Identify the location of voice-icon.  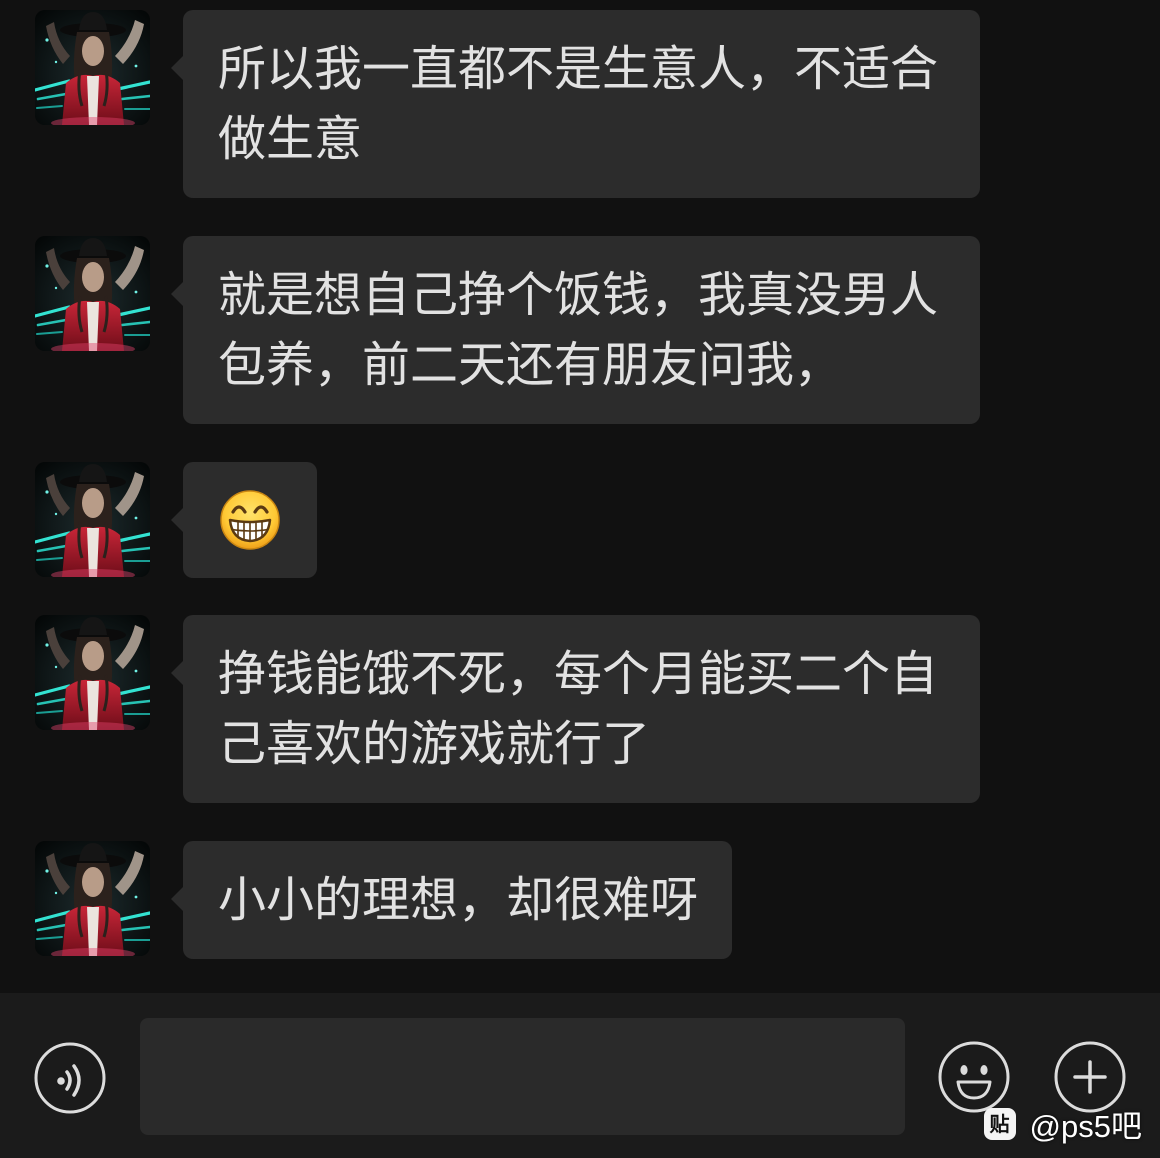
(70, 1078).